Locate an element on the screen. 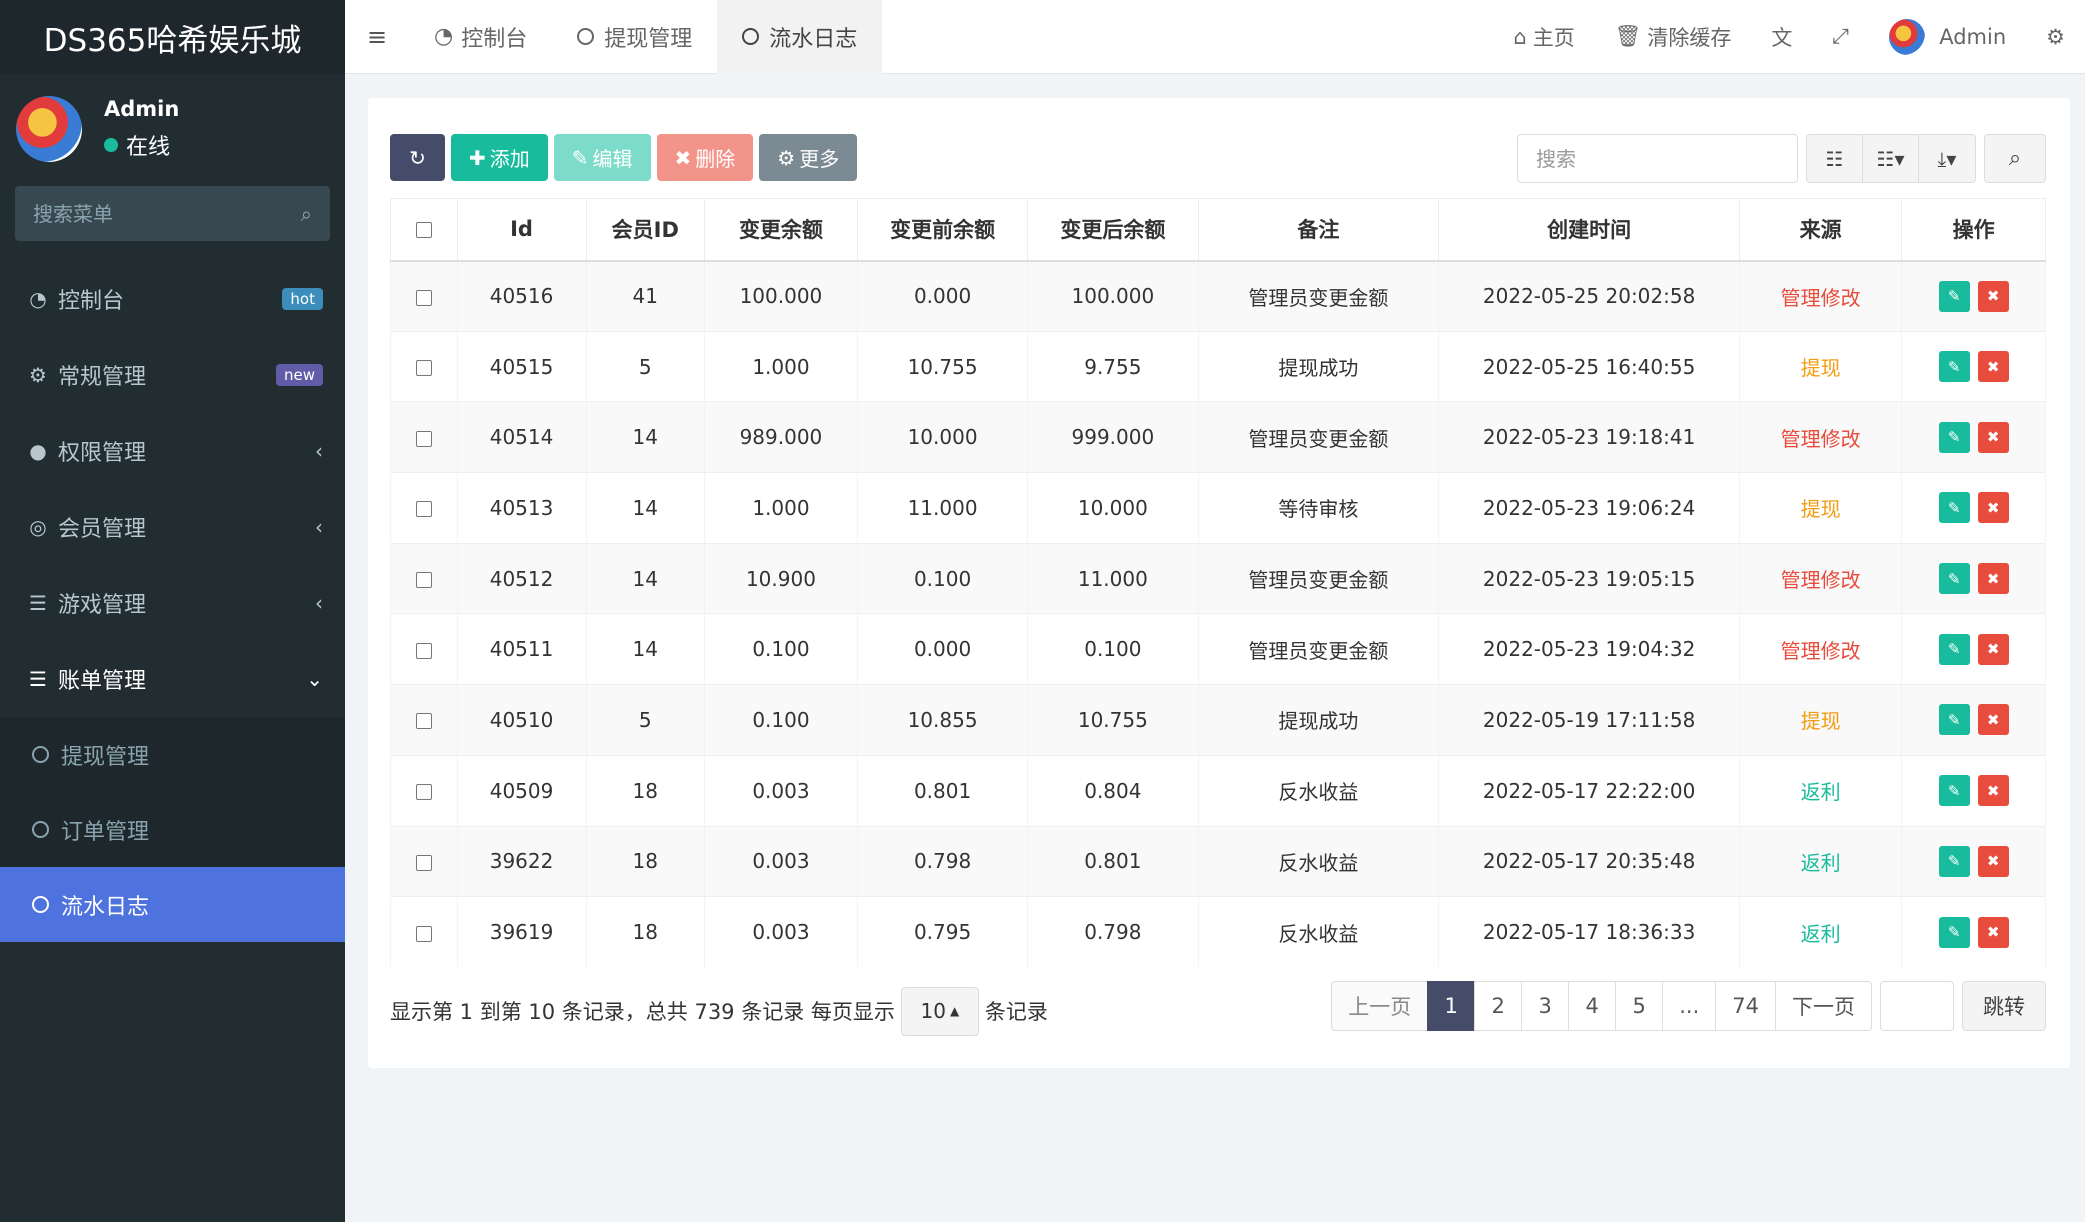 The width and height of the screenshot is (2085, 1222). chevron-left-icon: ‹ is located at coordinates (319, 603).